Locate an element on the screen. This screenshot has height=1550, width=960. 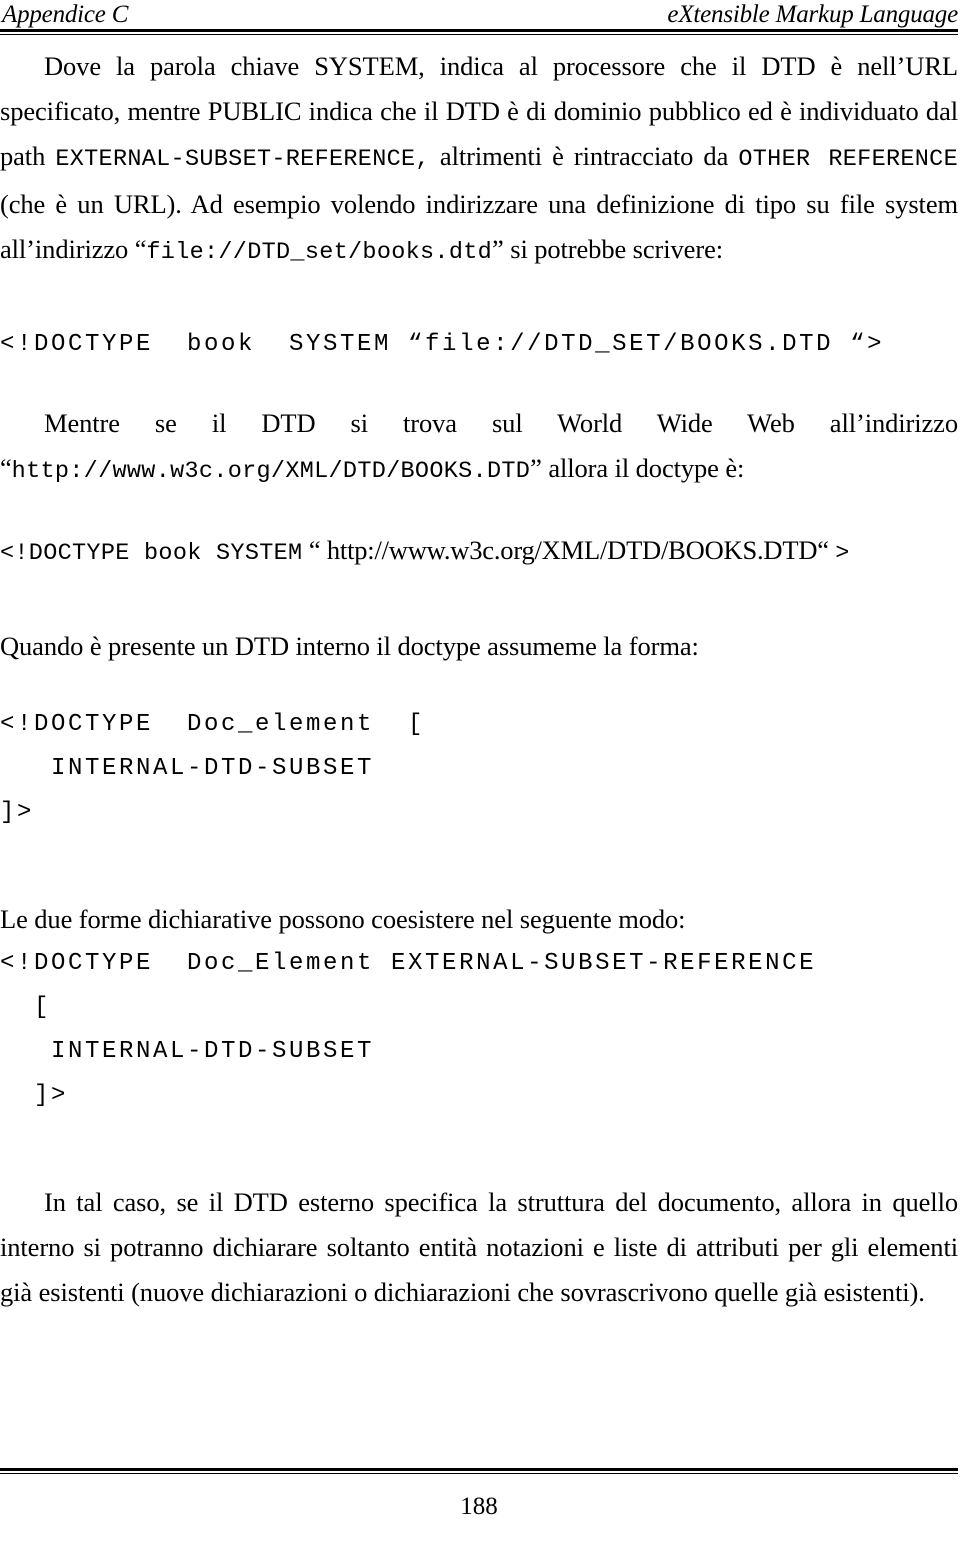
para2-quote-open: “ is located at coordinates (6, 468).